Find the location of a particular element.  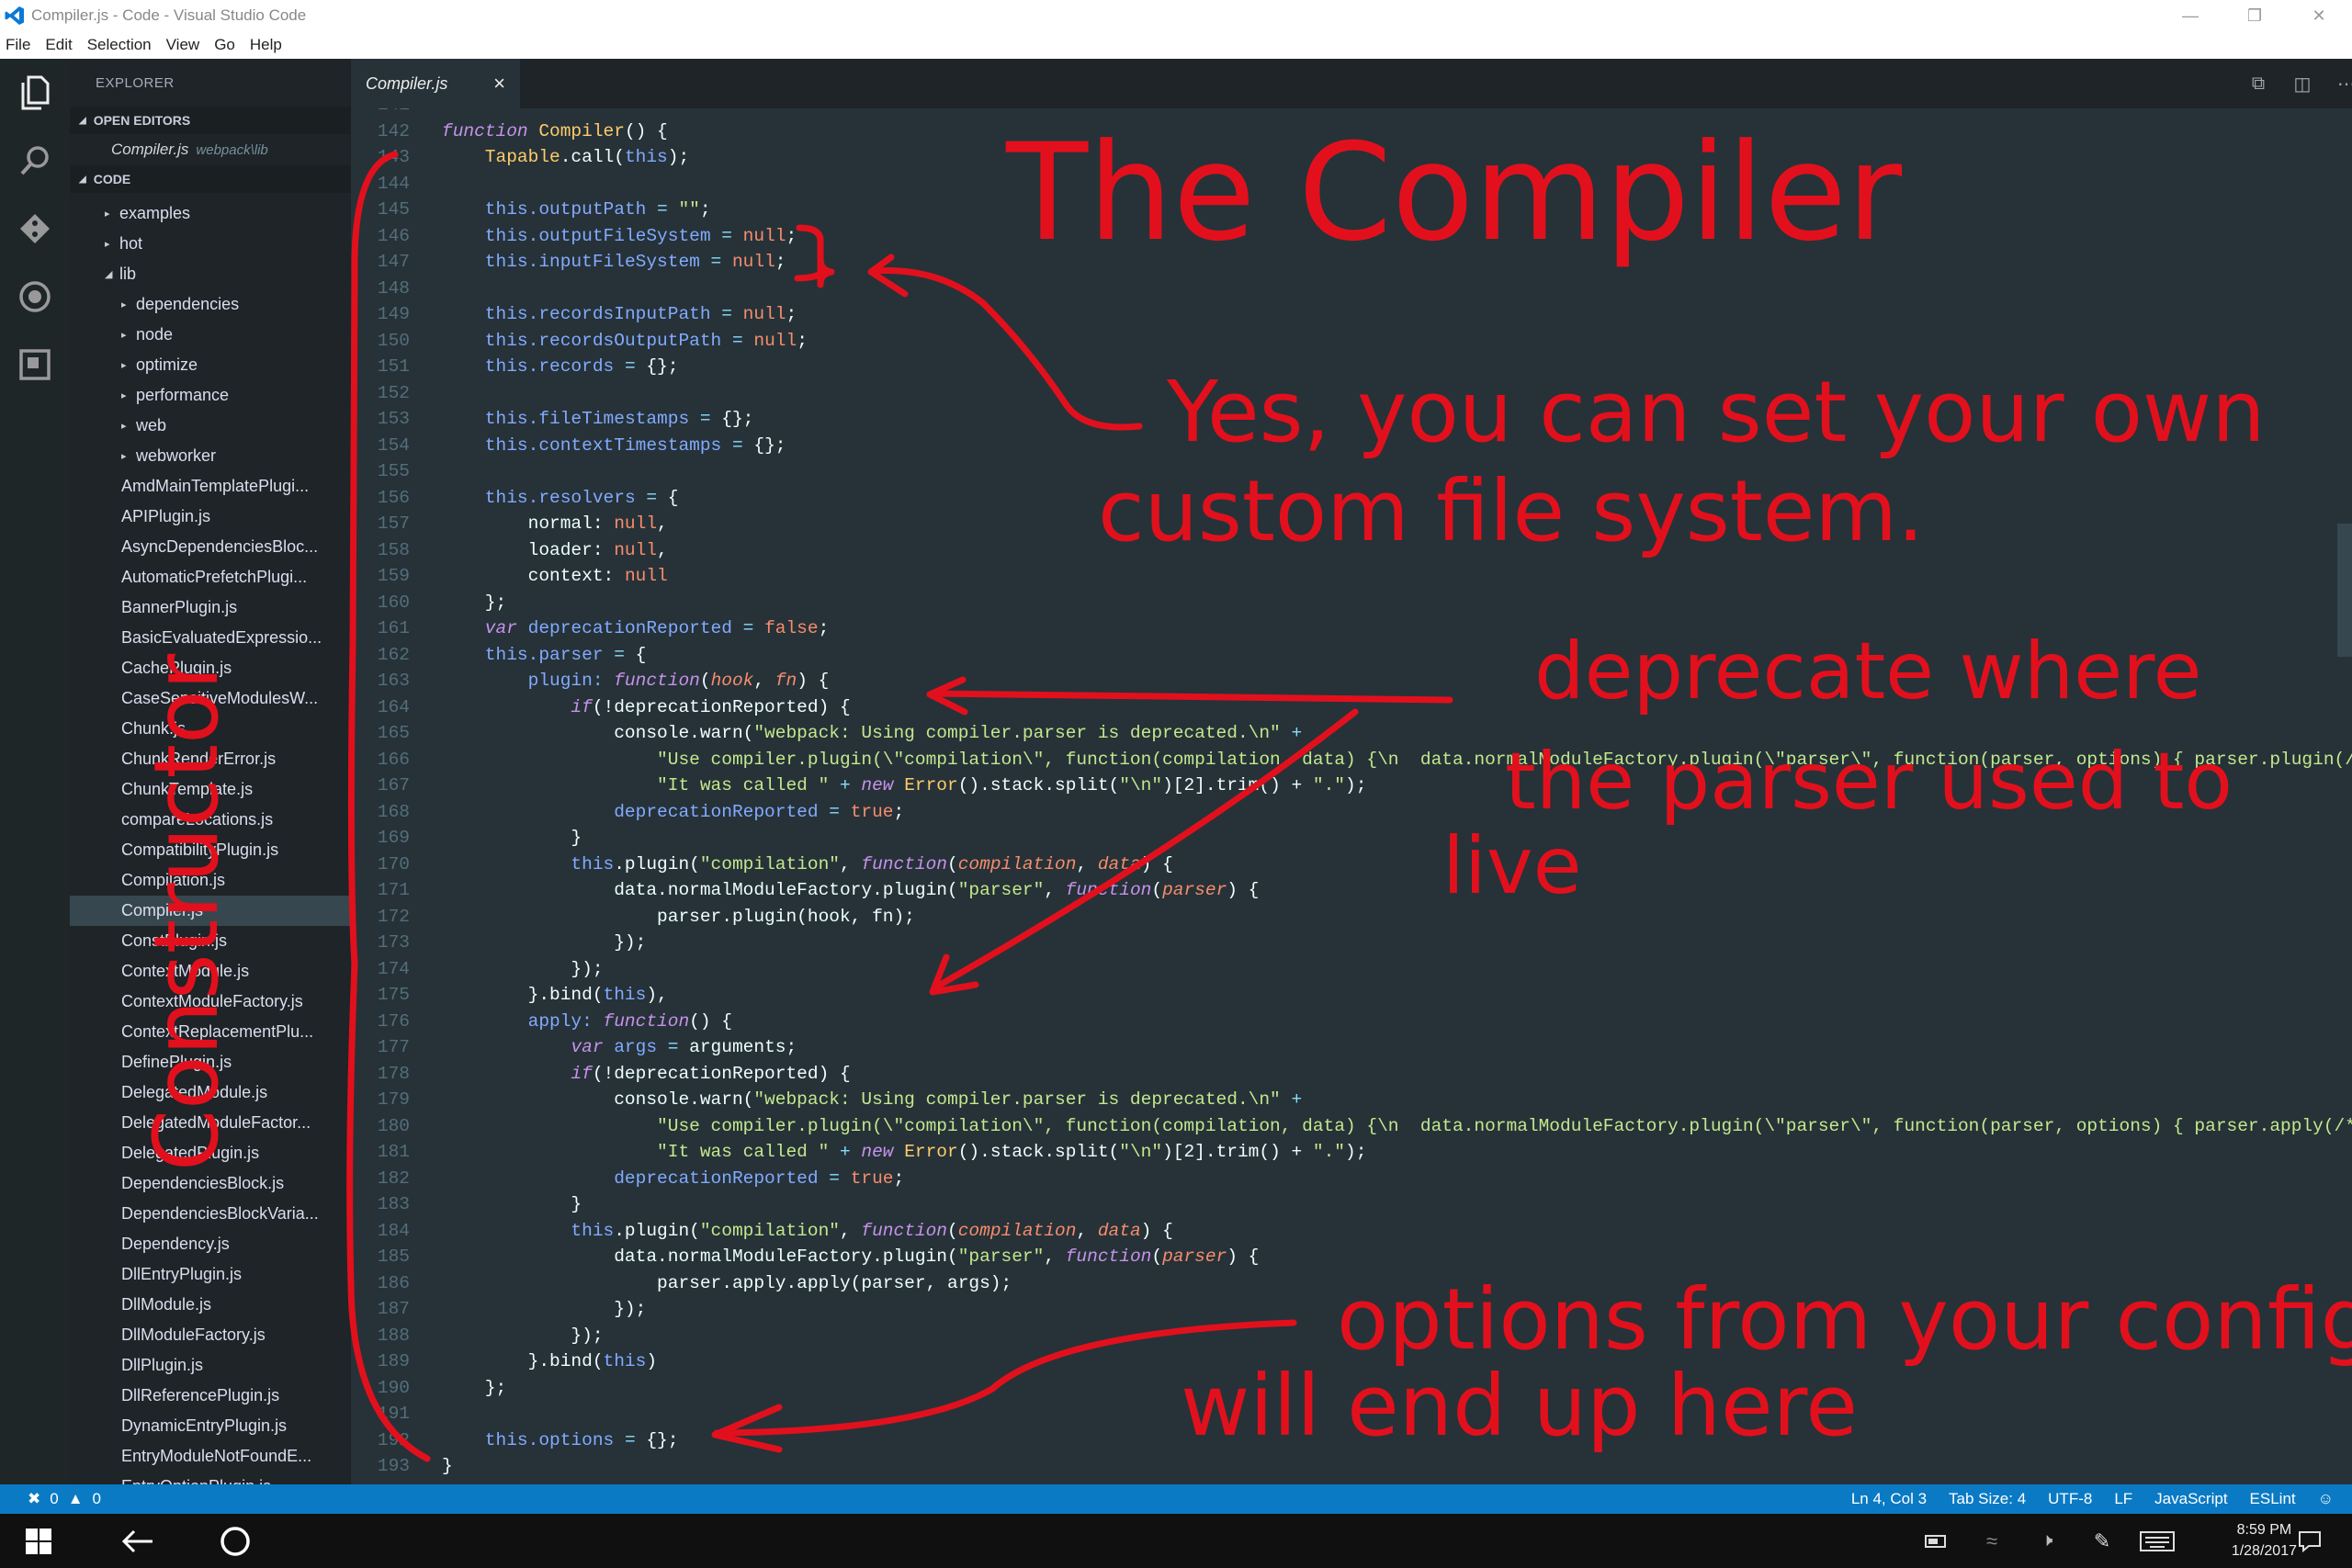

file-item: DllPlugin.js is located at coordinates (211, 1366).